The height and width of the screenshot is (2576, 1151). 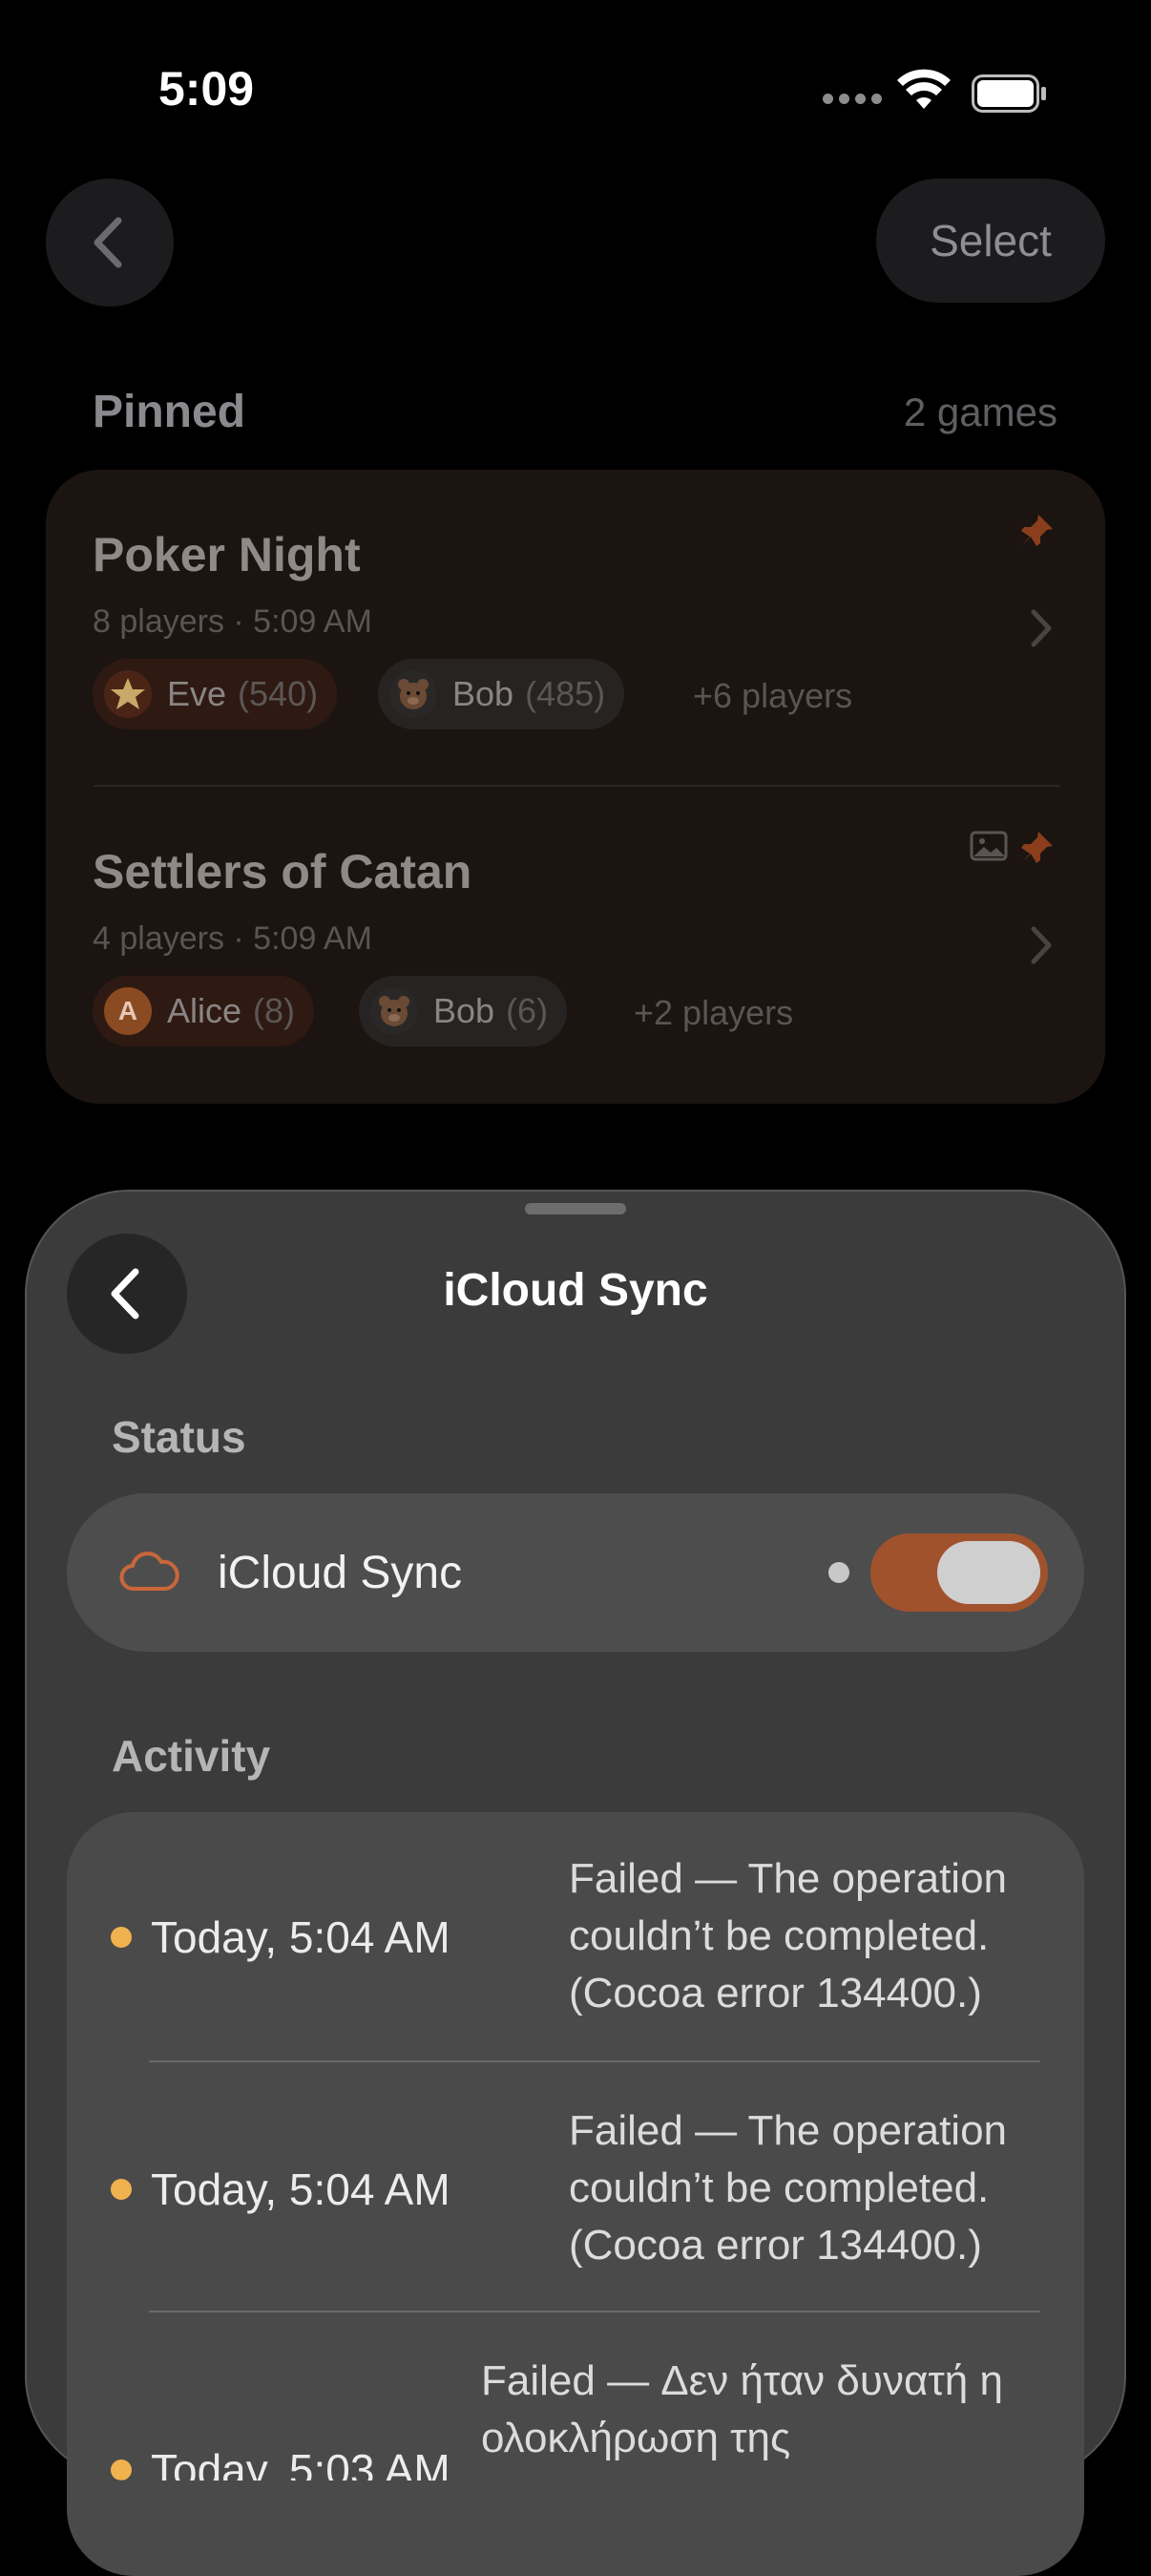 What do you see at coordinates (575, 1290) in the screenshot?
I see `sheet-title: iCloud Sync` at bounding box center [575, 1290].